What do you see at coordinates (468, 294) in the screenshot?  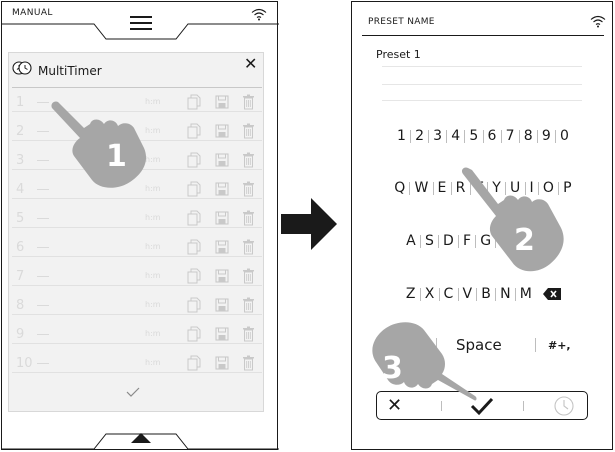 I see `key-v: V` at bounding box center [468, 294].